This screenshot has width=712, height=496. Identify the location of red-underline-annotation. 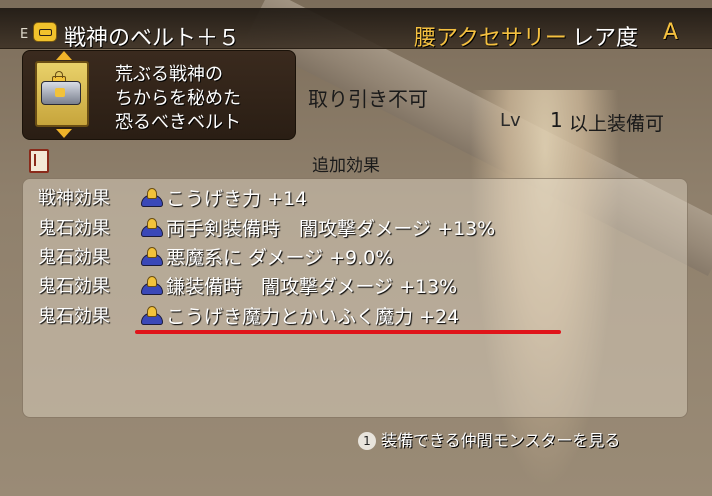
(348, 332).